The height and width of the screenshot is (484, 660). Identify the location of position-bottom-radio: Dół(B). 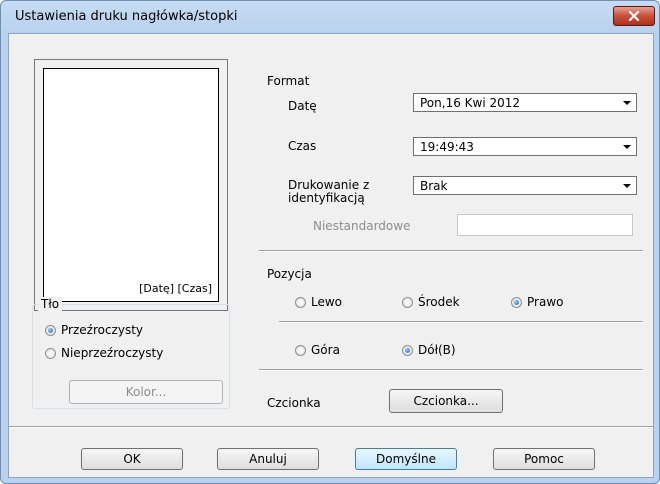
(429, 350).